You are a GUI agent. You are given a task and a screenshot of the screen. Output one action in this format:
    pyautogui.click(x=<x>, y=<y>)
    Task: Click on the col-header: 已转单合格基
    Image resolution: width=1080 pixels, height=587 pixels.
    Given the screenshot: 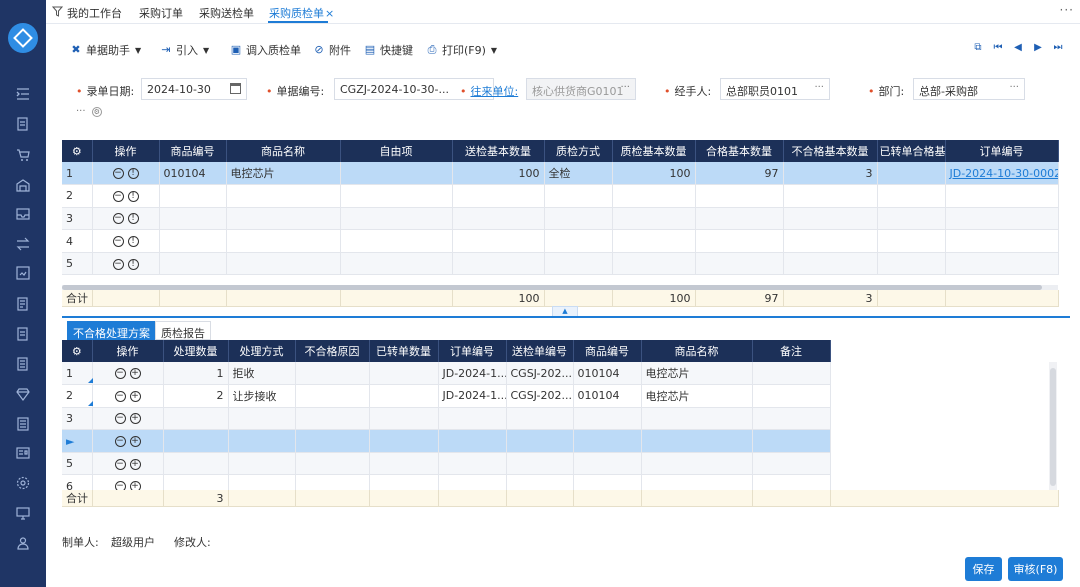 What is the action you would take?
    pyautogui.click(x=911, y=151)
    